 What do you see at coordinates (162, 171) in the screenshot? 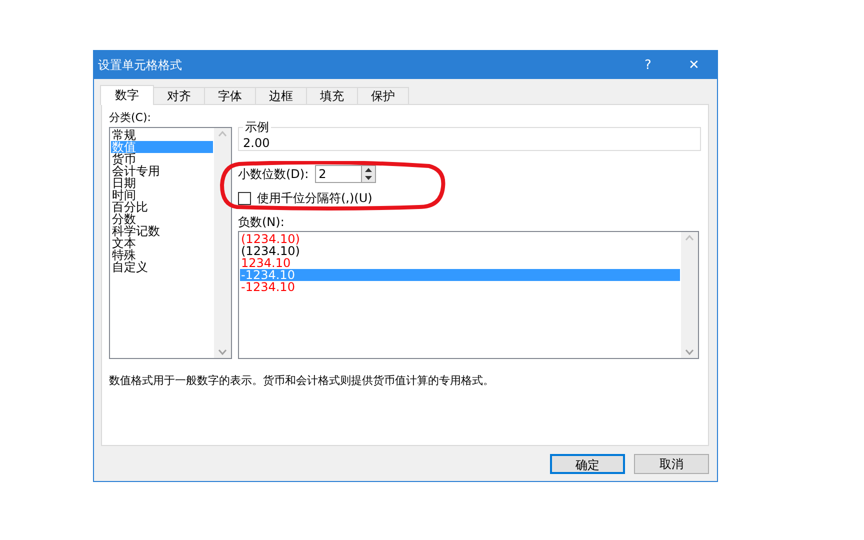
I see `category-item: 会计专用` at bounding box center [162, 171].